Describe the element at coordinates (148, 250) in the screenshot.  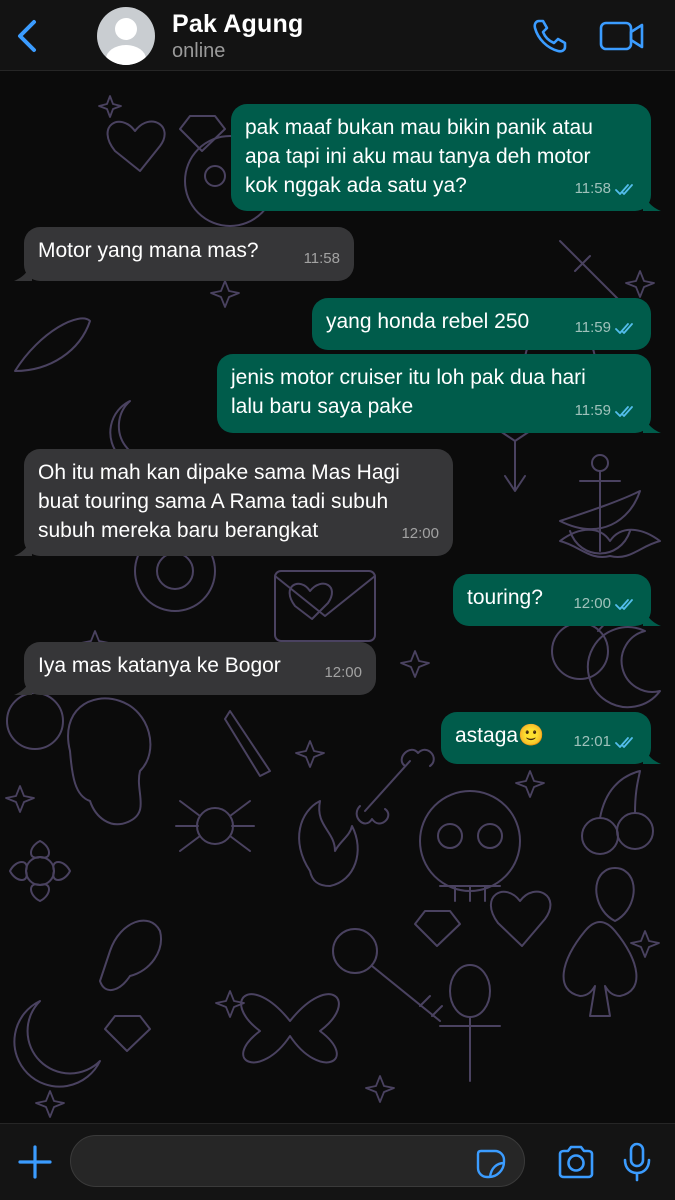
I see `message-text: Motor yang mana mas?` at that location.